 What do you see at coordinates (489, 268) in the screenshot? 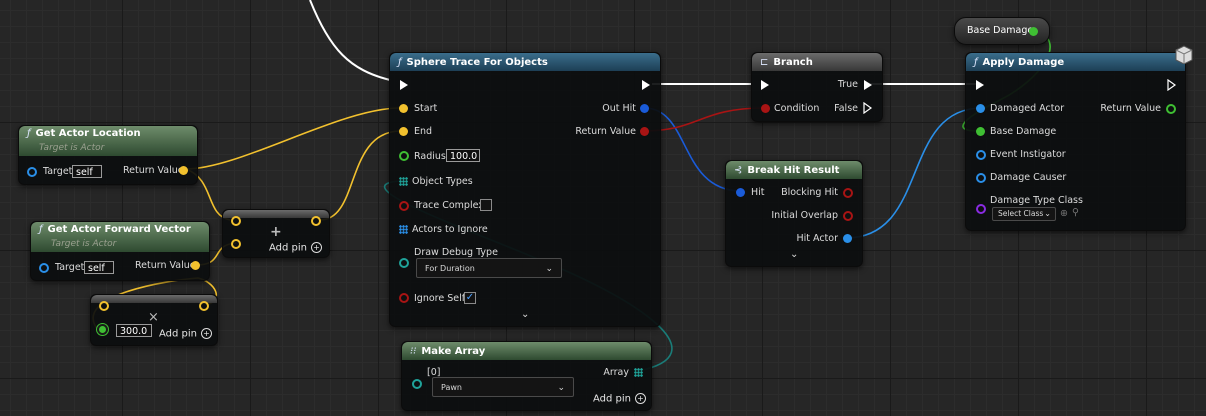
I see `draw-debug-dropdown: For Duration ⌄` at bounding box center [489, 268].